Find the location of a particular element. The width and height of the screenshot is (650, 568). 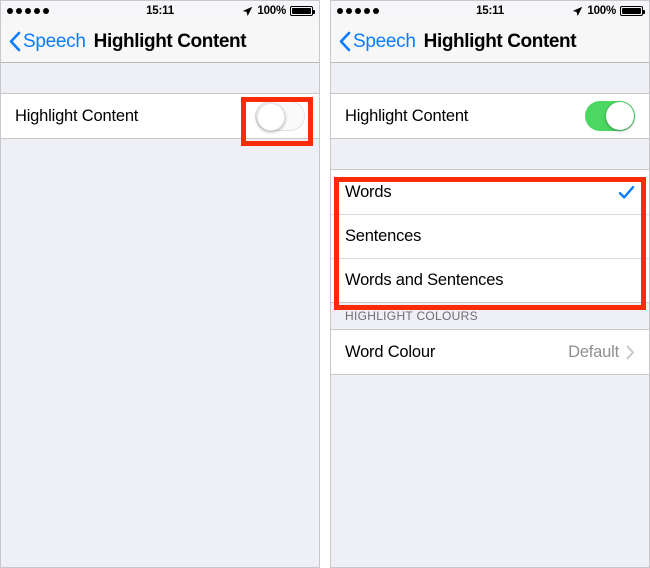

option-label: Words and Sentences is located at coordinates (424, 280).